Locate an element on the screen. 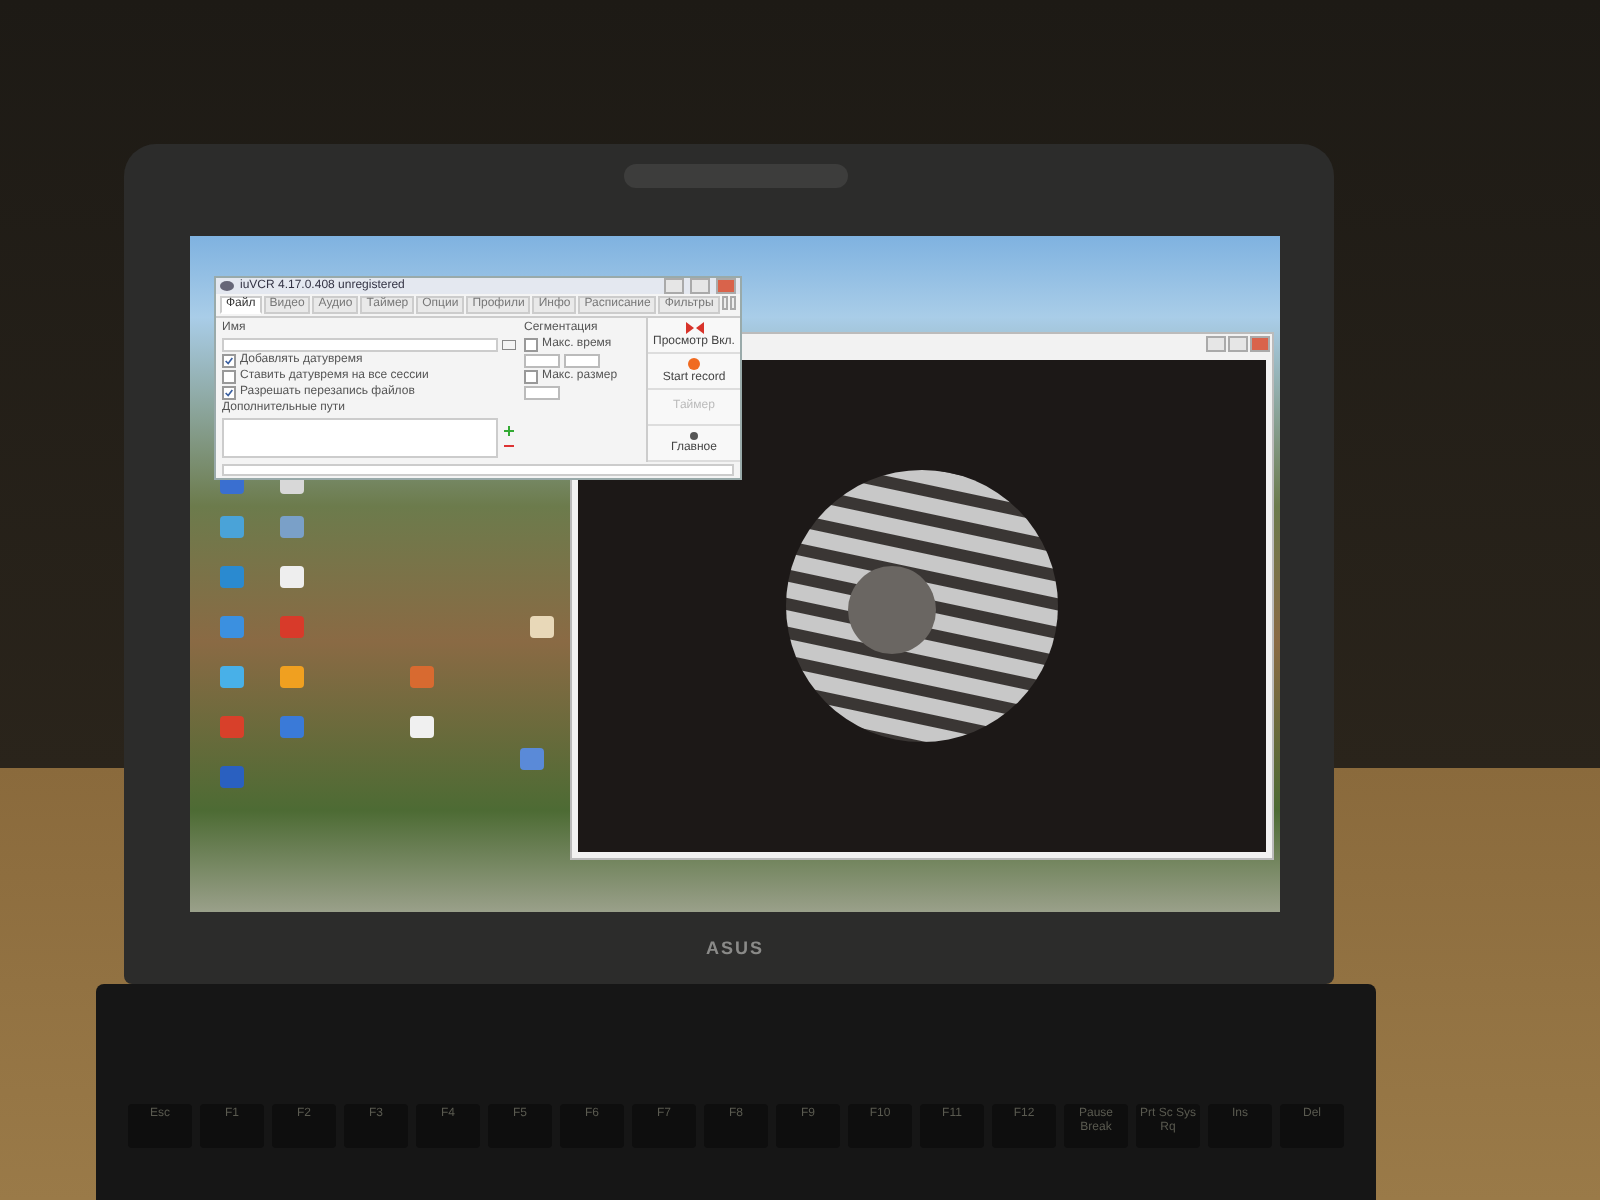  paths-field is located at coordinates (360, 438).